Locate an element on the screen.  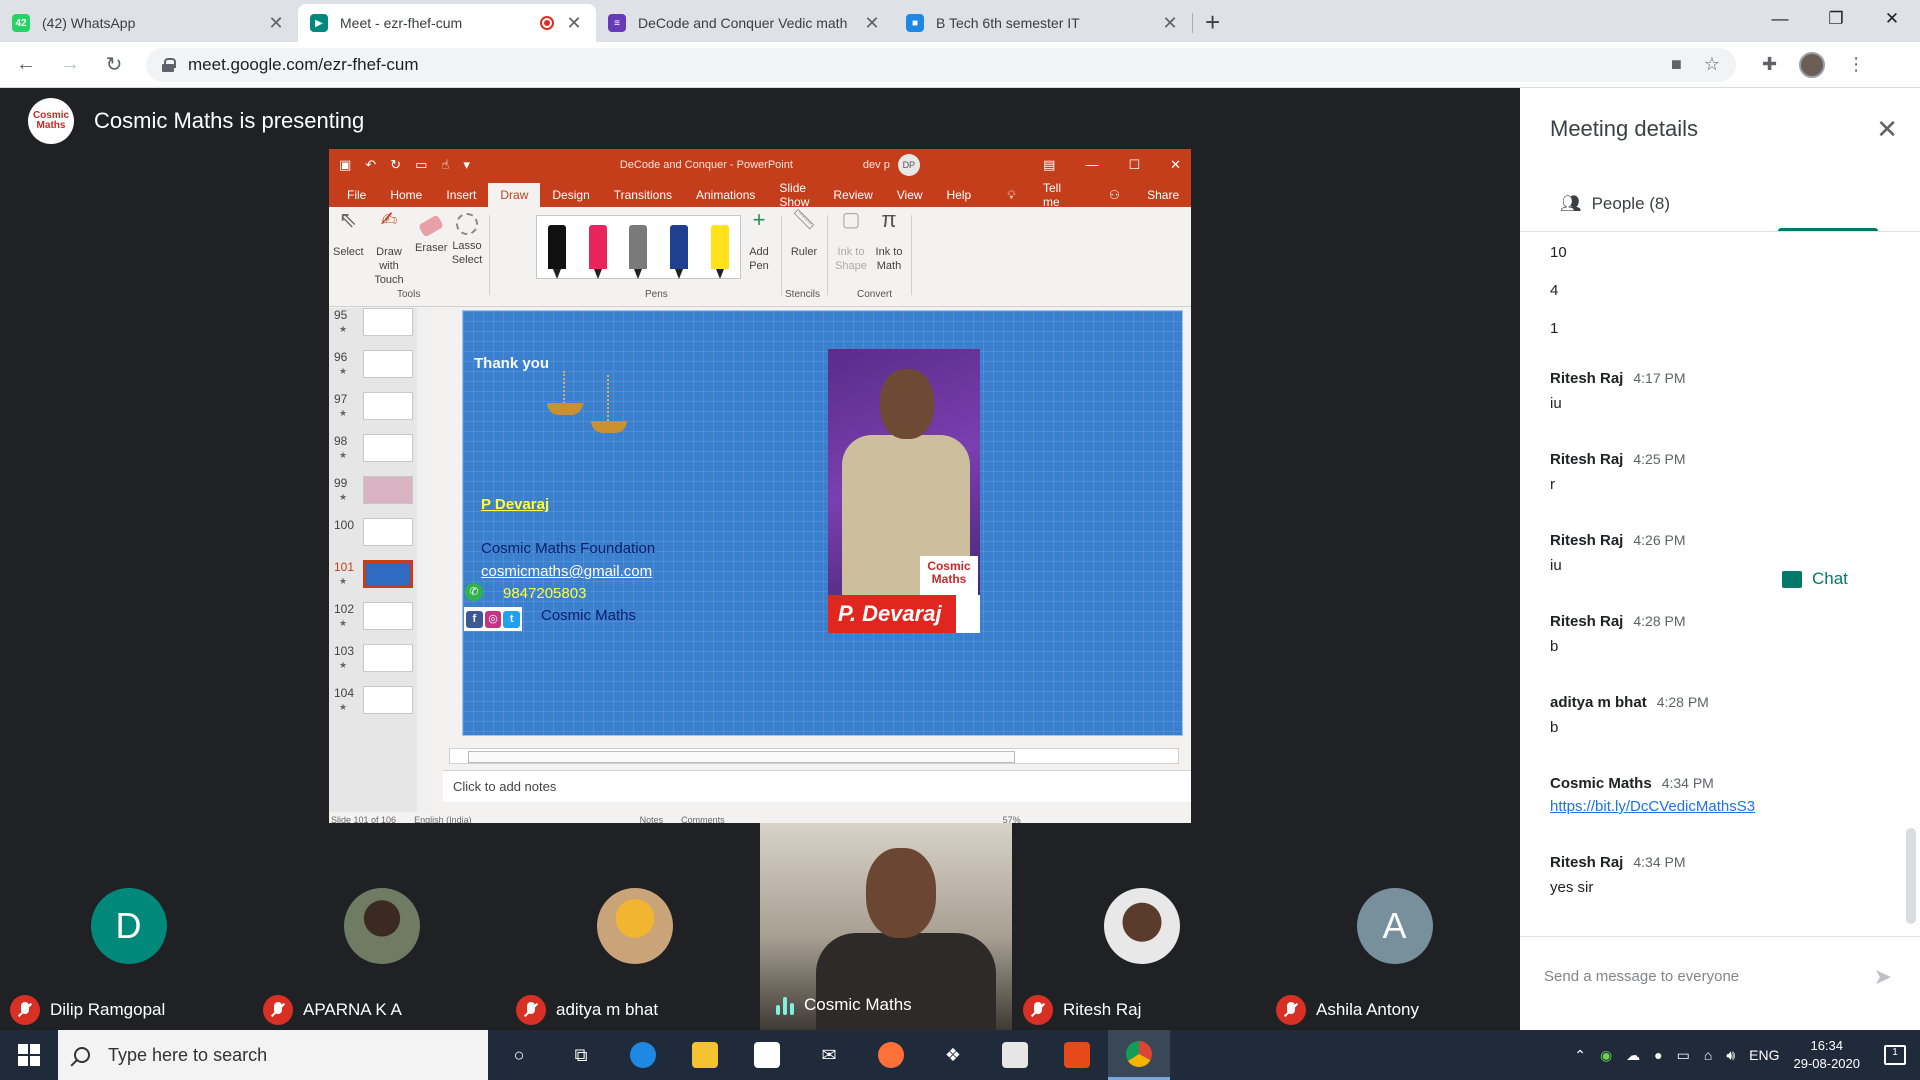
status-zoom: 57% is located at coordinates (1012, 819).